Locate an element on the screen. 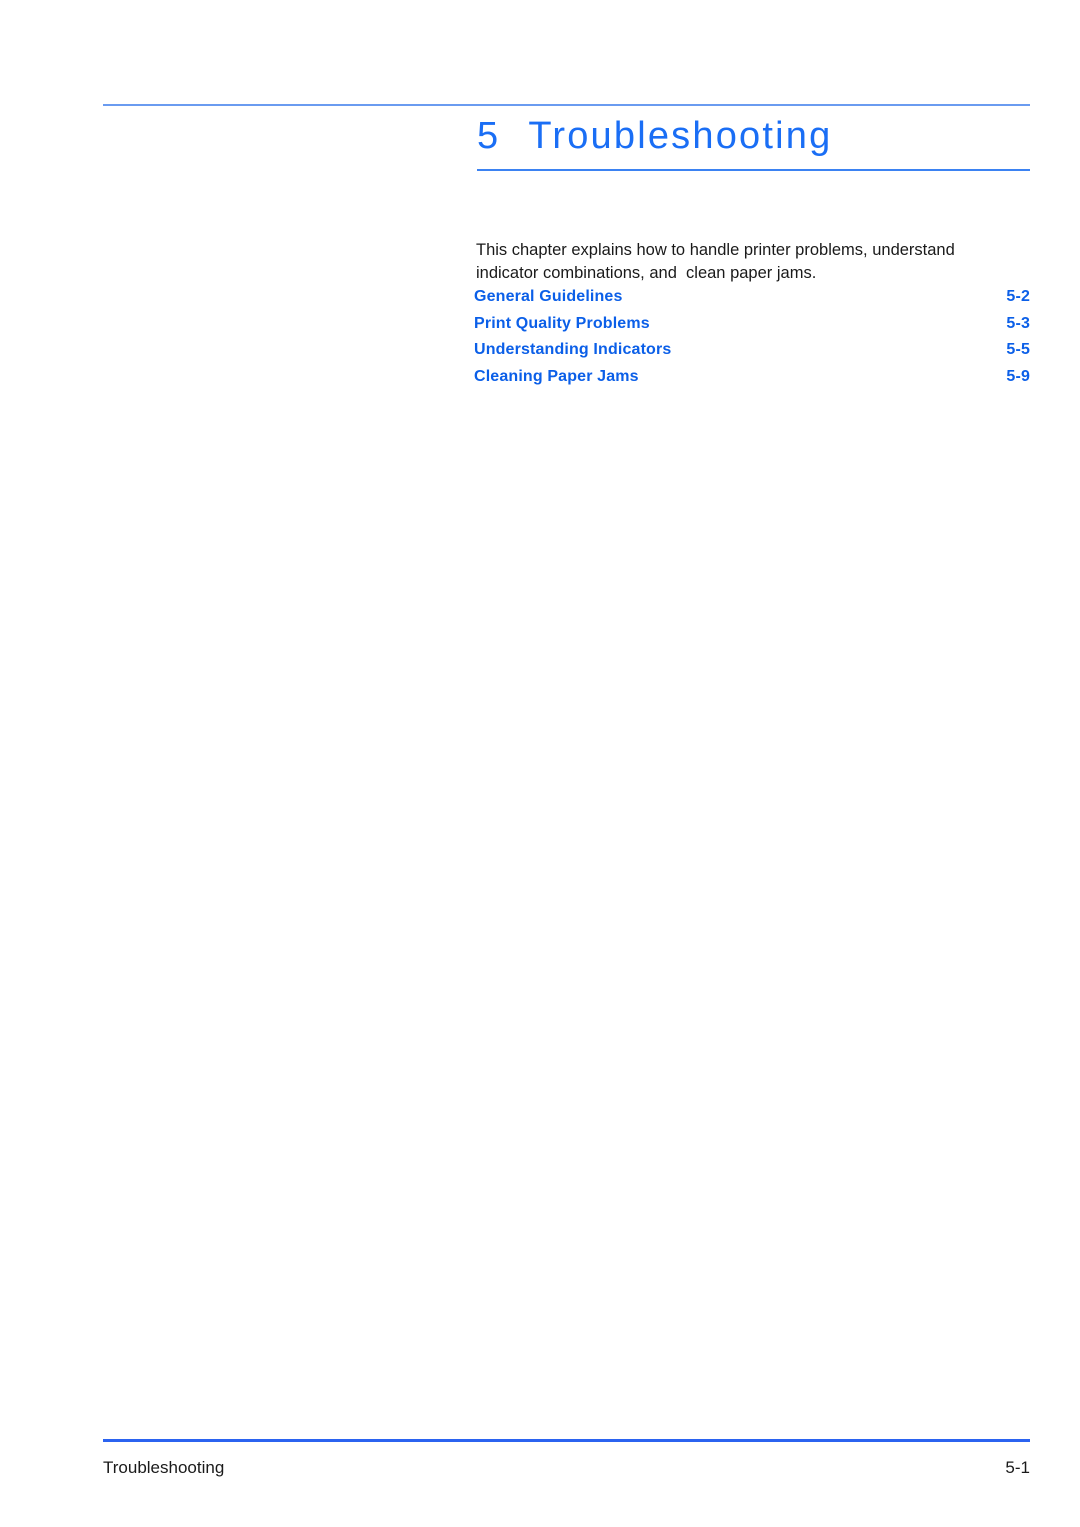 Image resolution: width=1080 pixels, height=1527 pixels. toc-entry-page: 5-5 is located at coordinates (1018, 349).